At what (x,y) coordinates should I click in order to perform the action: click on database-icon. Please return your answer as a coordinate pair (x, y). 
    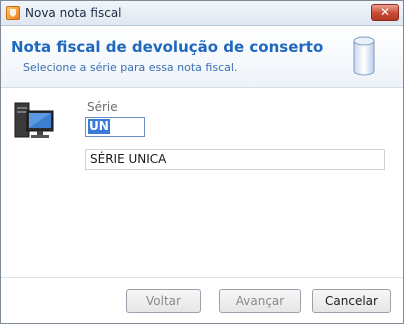
    Looking at the image, I should click on (364, 56).